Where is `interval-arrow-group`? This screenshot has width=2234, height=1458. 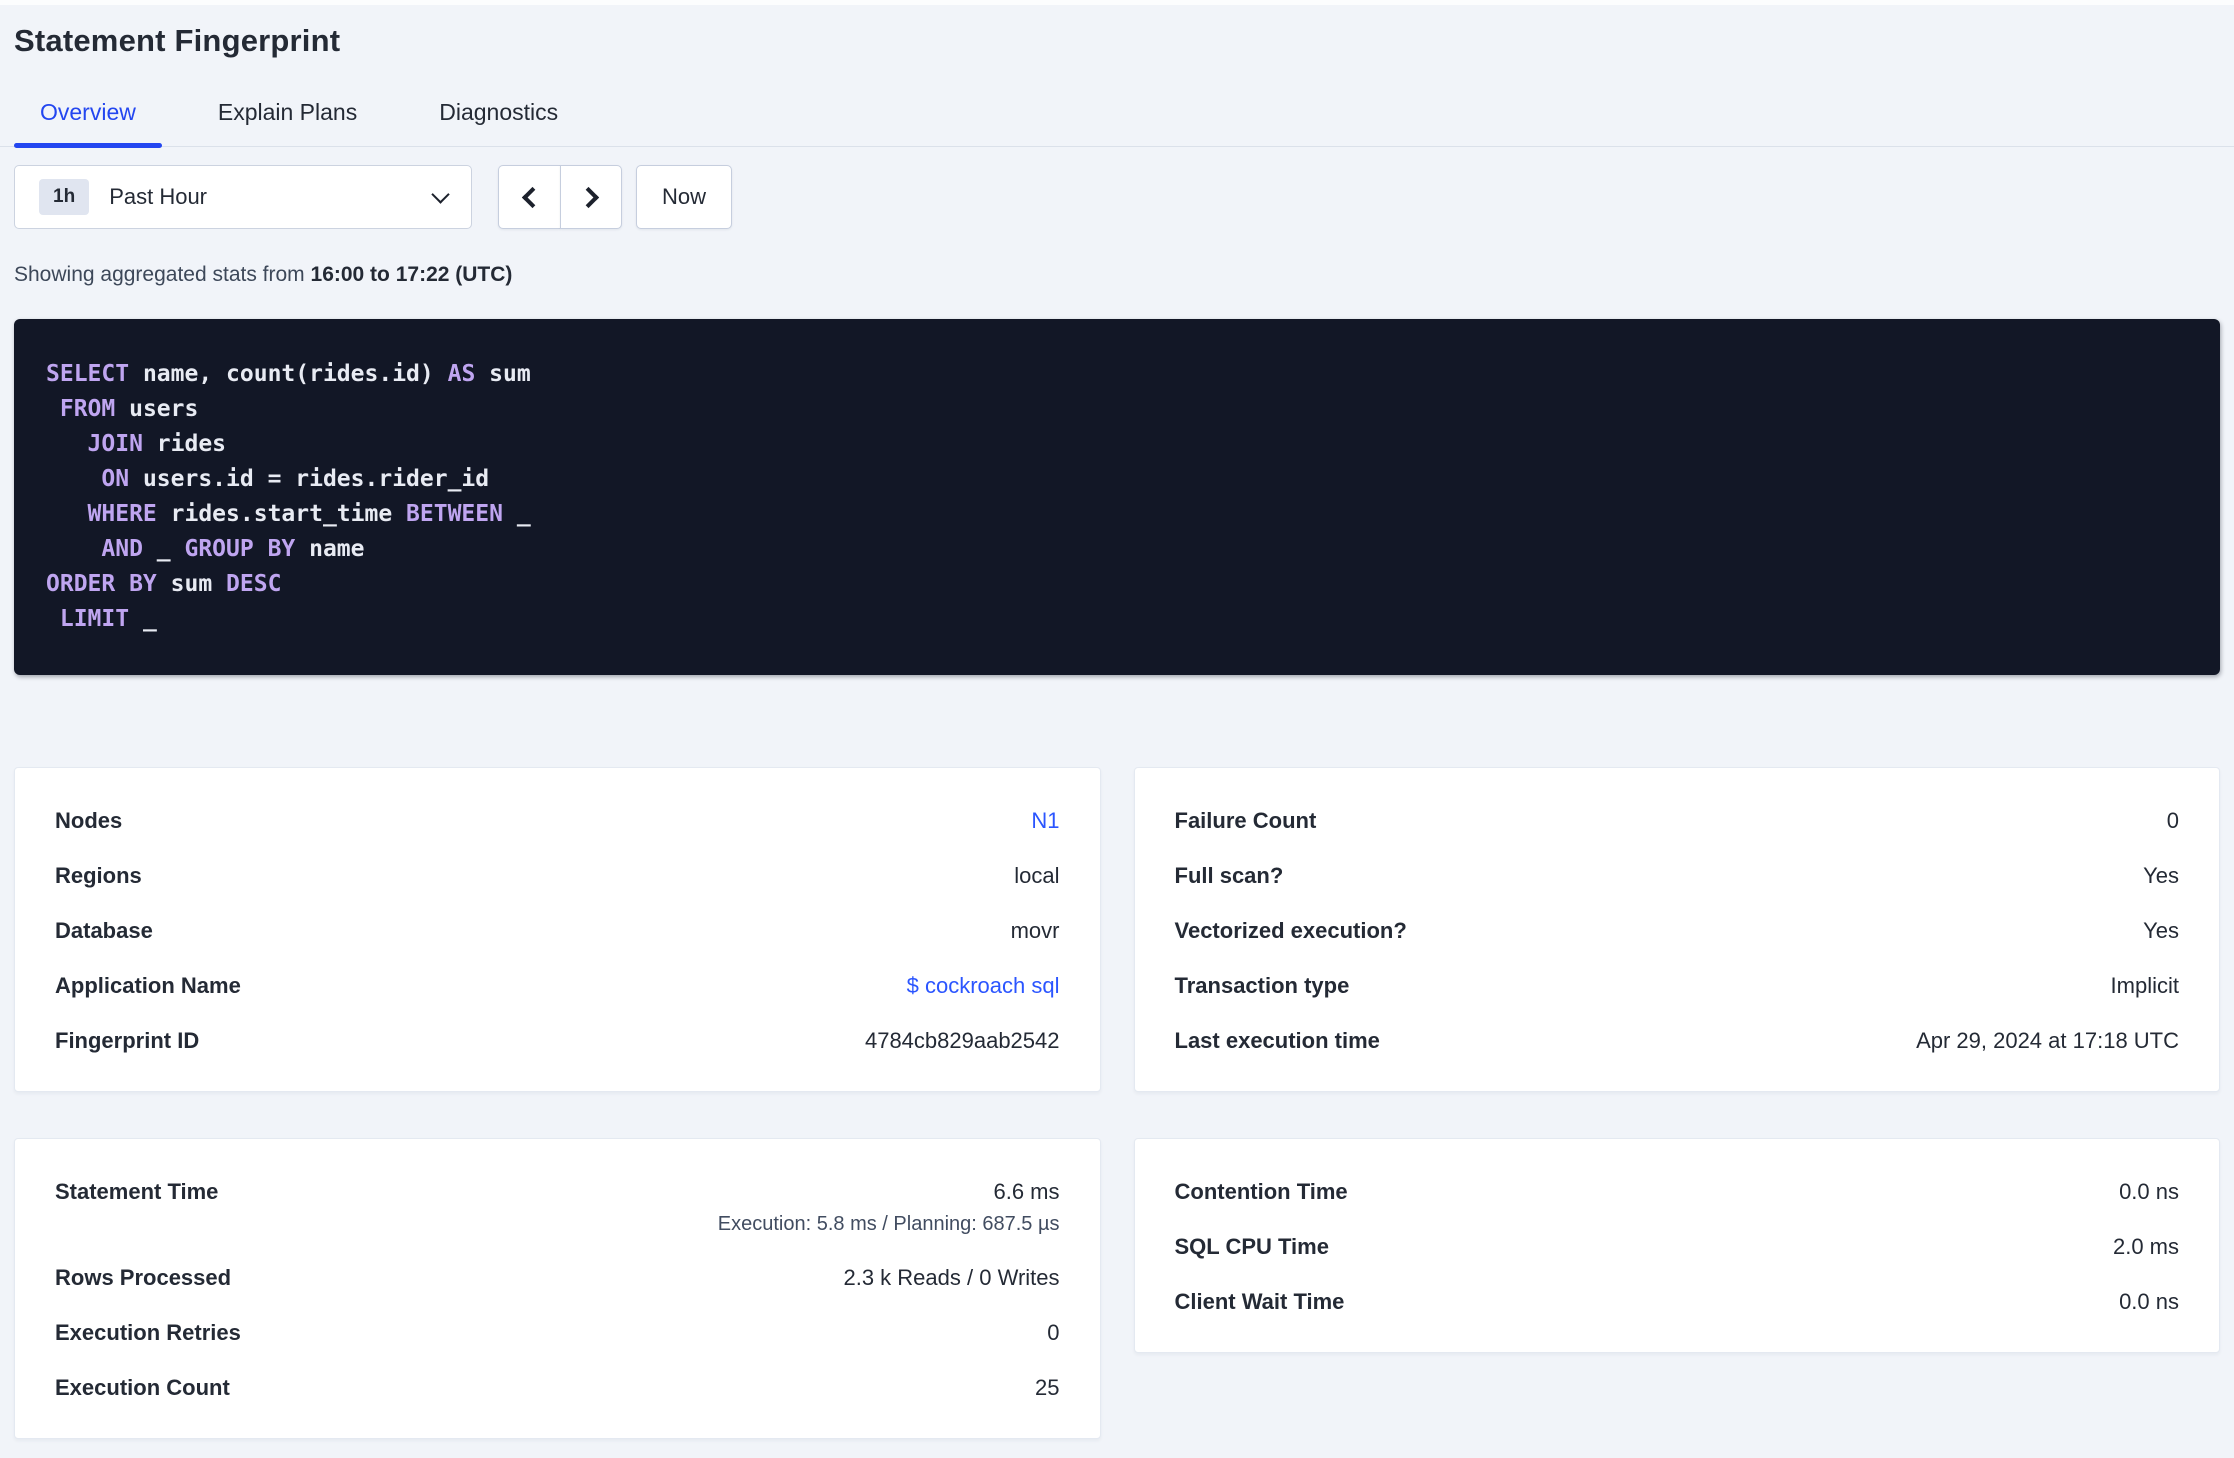 interval-arrow-group is located at coordinates (560, 197).